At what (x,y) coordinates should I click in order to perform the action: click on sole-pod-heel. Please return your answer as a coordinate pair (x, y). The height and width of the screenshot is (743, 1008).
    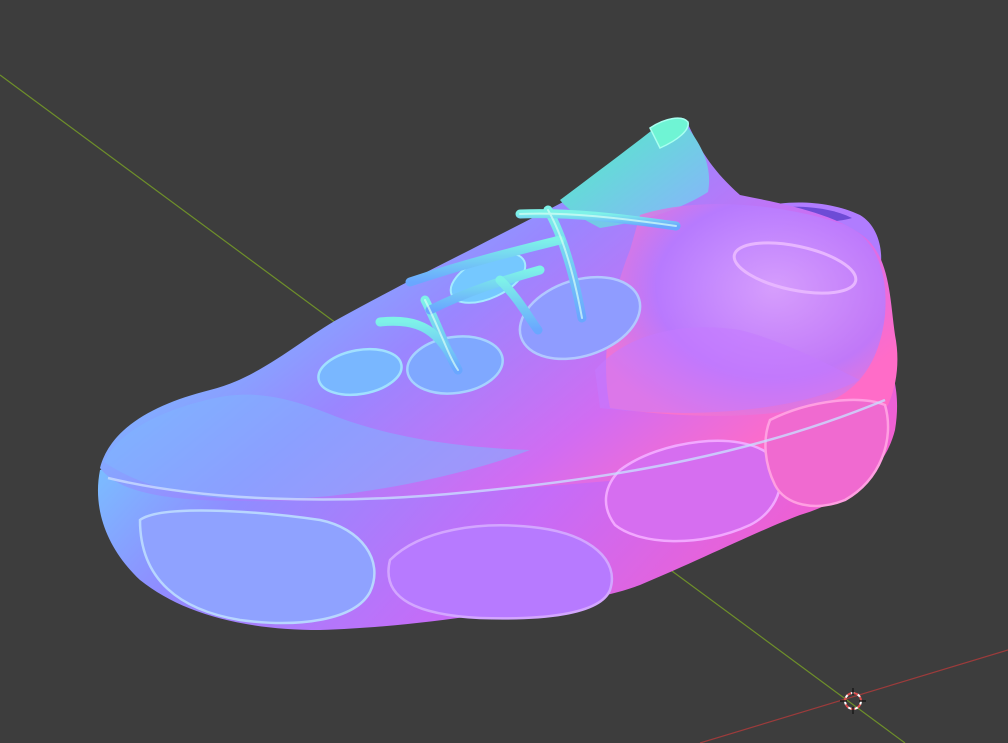
    Looking at the image, I should click on (827, 453).